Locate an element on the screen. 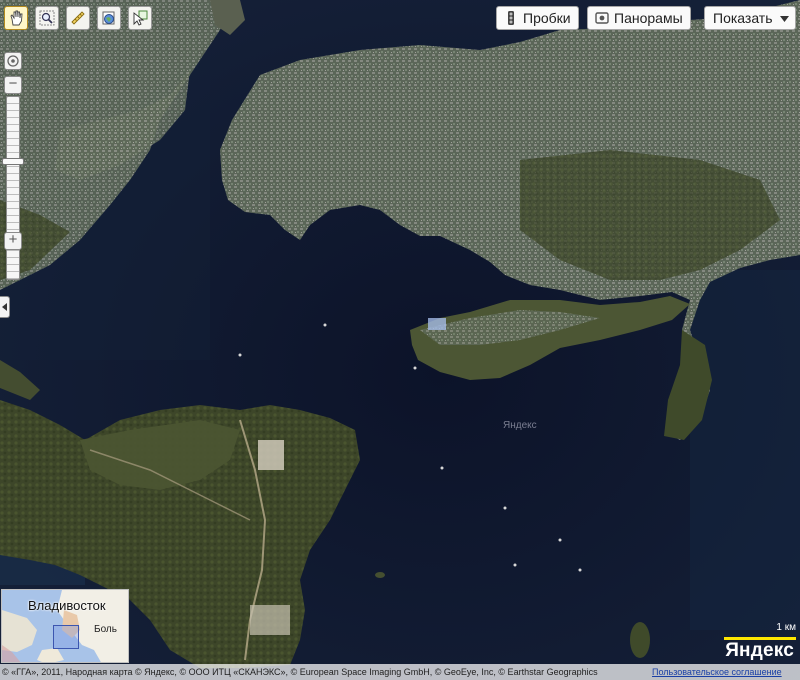  minimap-view-frame is located at coordinates (66, 637).